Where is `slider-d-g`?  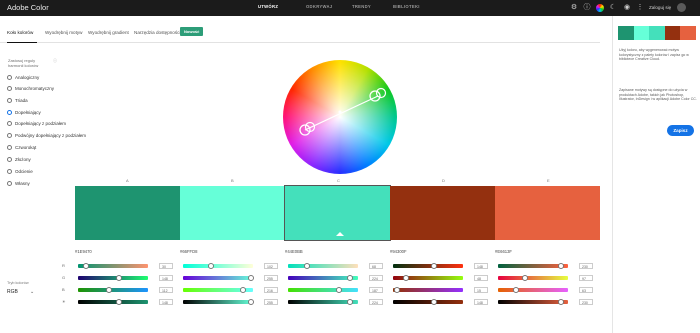 slider-d-g is located at coordinates (428, 278).